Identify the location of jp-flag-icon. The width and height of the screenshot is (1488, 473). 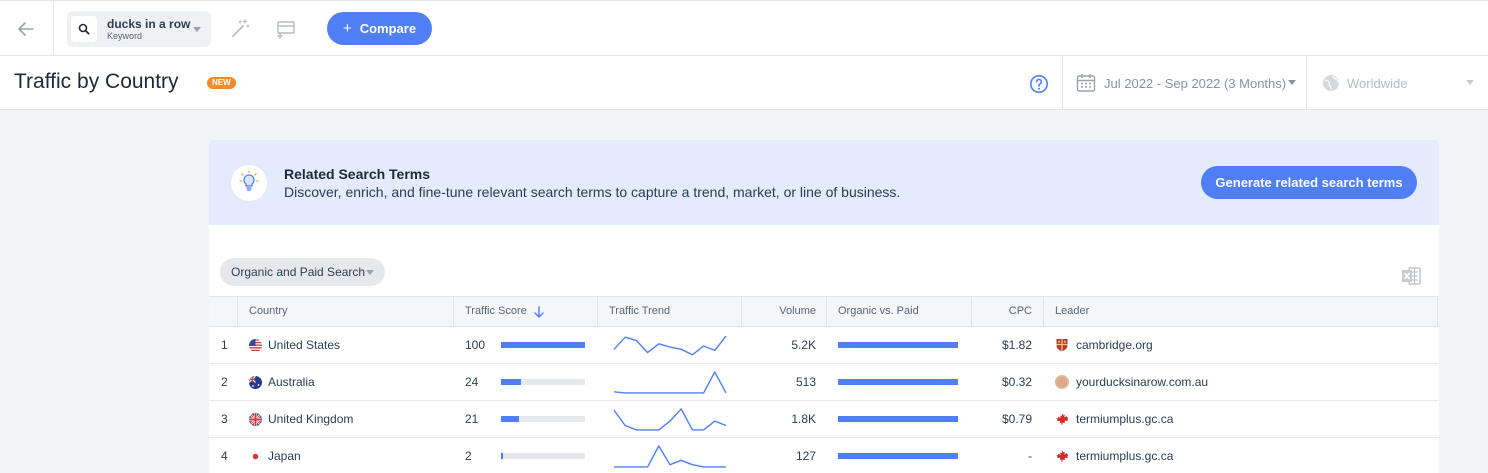
(255, 456).